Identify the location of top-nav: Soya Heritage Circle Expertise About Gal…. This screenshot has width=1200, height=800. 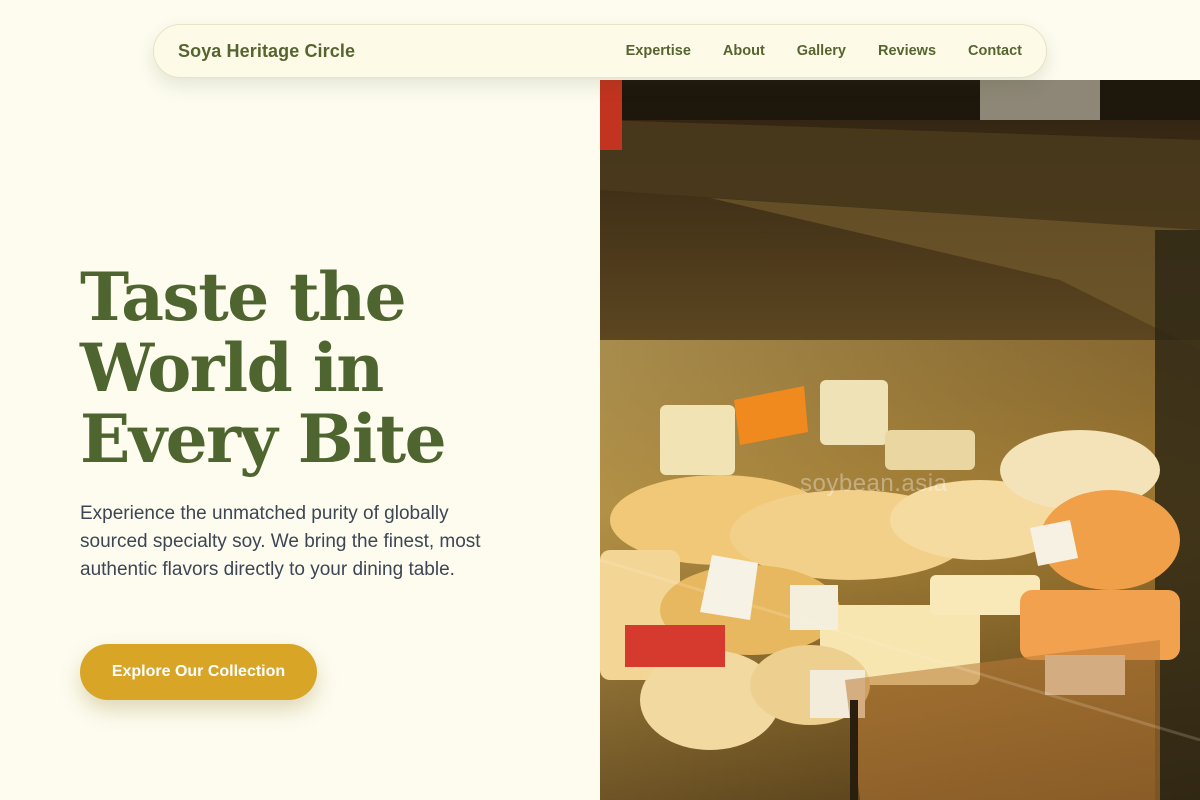
(600, 51).